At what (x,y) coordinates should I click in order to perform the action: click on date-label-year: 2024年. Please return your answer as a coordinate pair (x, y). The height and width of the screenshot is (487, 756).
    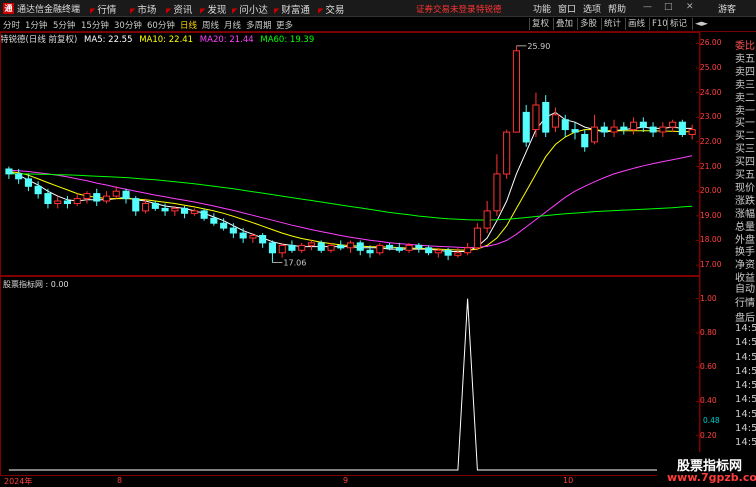
    Looking at the image, I should click on (18, 481).